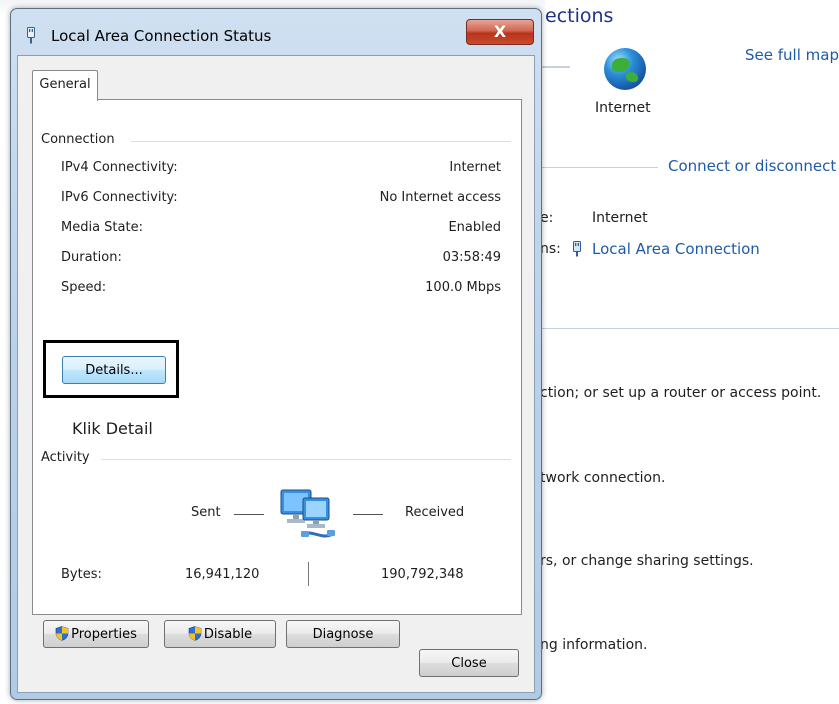 This screenshot has height=704, width=839. Describe the element at coordinates (91, 257) in the screenshot. I see `duration-label: Duration:` at that location.